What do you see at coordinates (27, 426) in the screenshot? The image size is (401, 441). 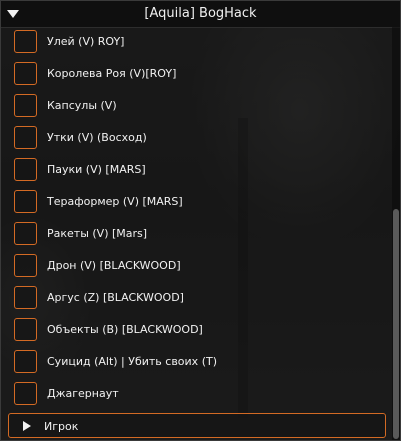 I see `expand-arrow-icon` at bounding box center [27, 426].